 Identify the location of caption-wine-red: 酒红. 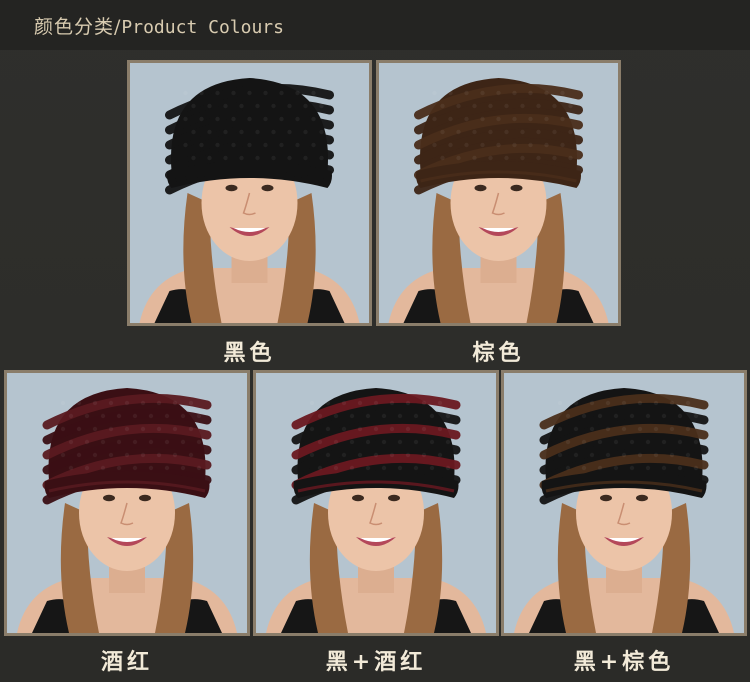
(126, 662).